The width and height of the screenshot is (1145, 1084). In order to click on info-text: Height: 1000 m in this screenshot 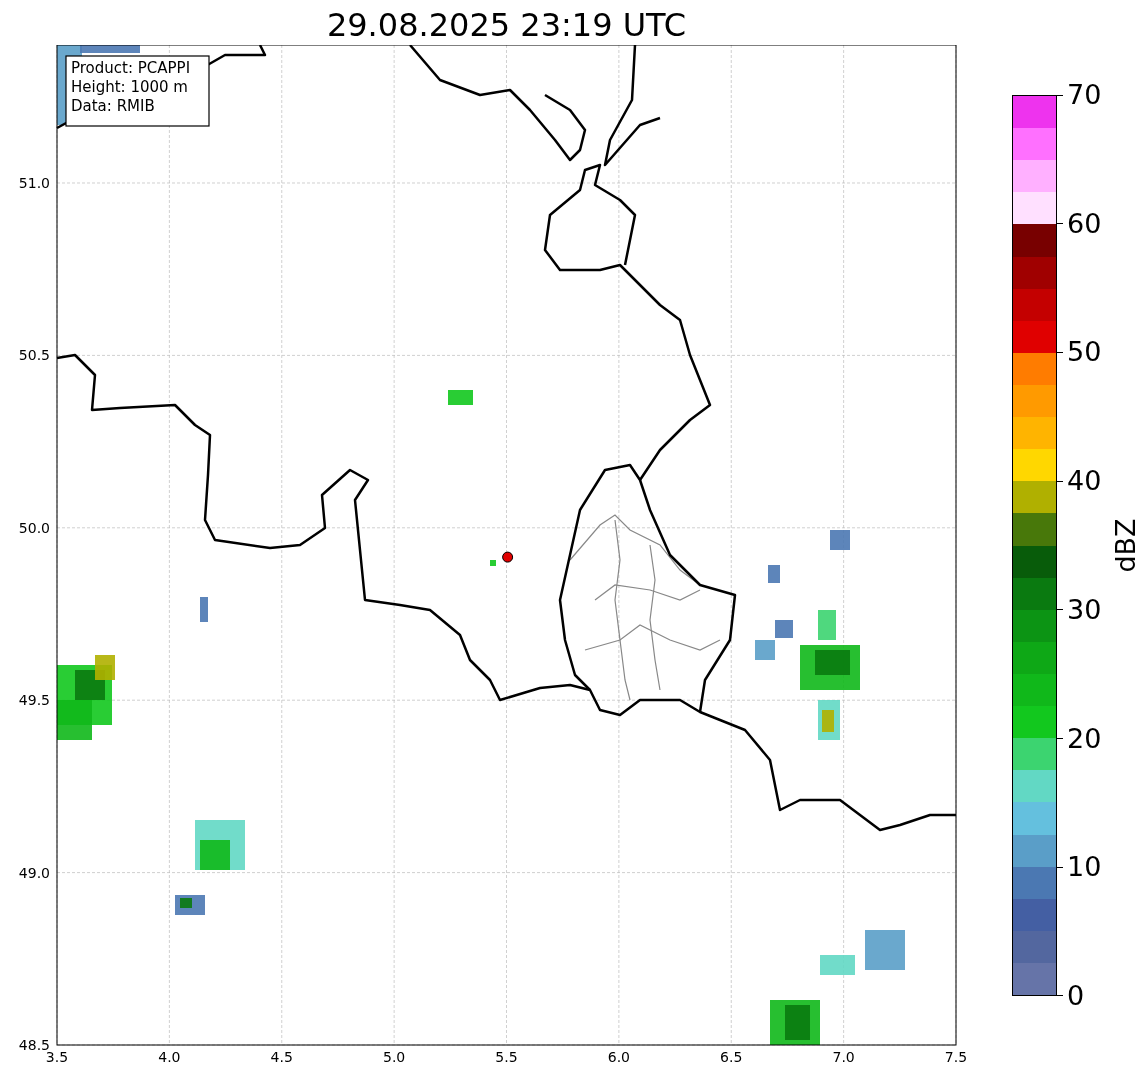, I will do `click(129, 87)`.